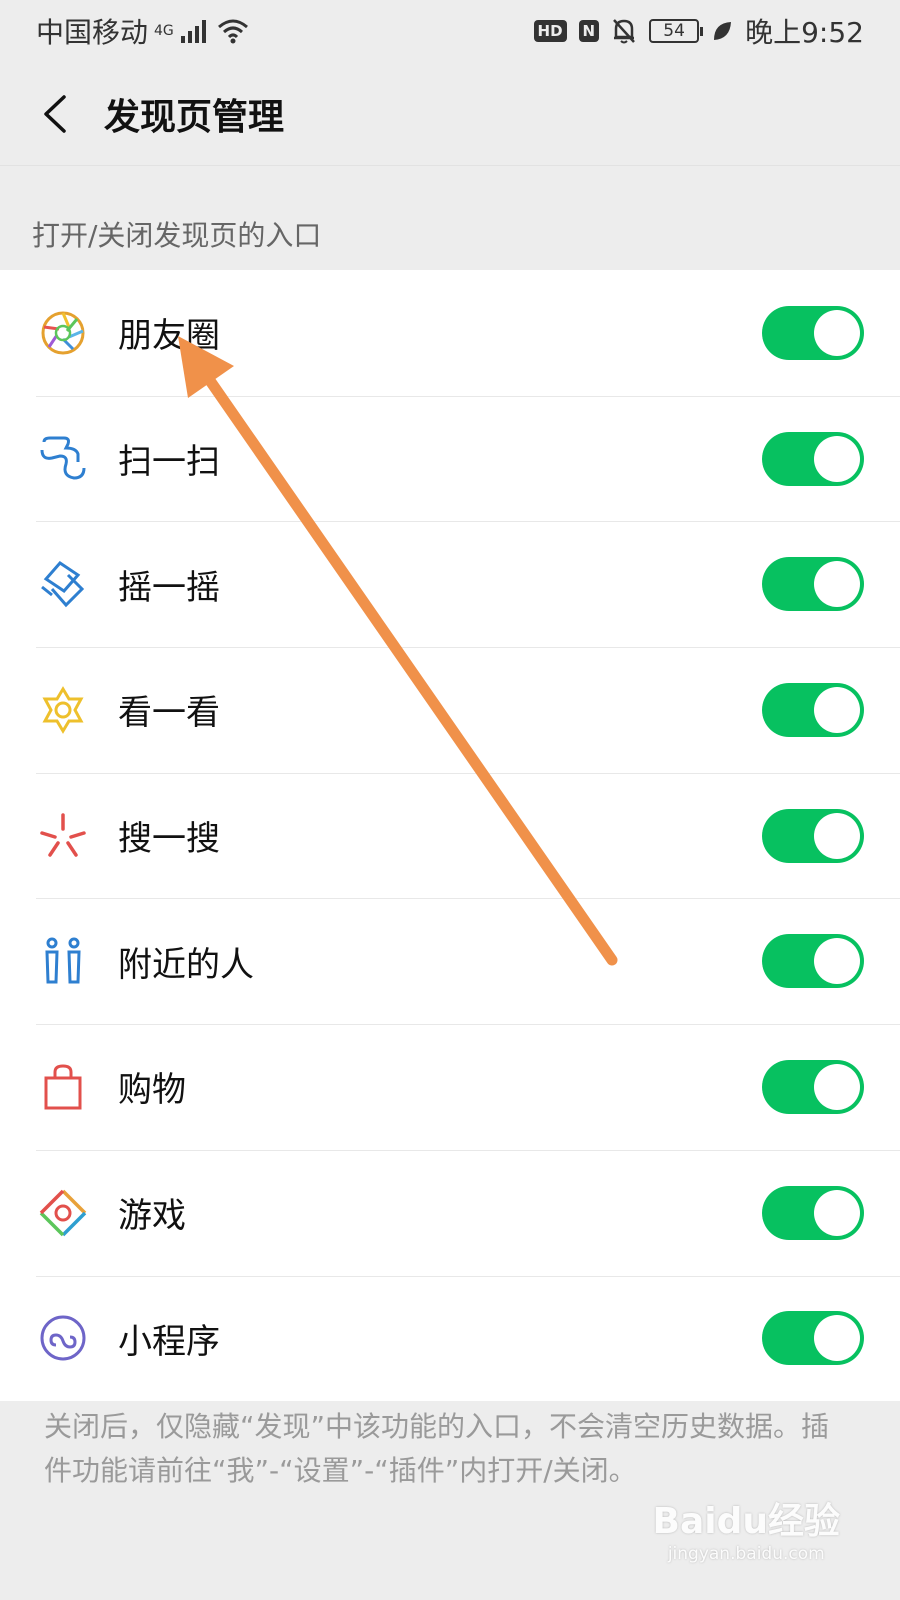 This screenshot has width=900, height=1600. What do you see at coordinates (723, 31) in the screenshot?
I see `leaf-icon` at bounding box center [723, 31].